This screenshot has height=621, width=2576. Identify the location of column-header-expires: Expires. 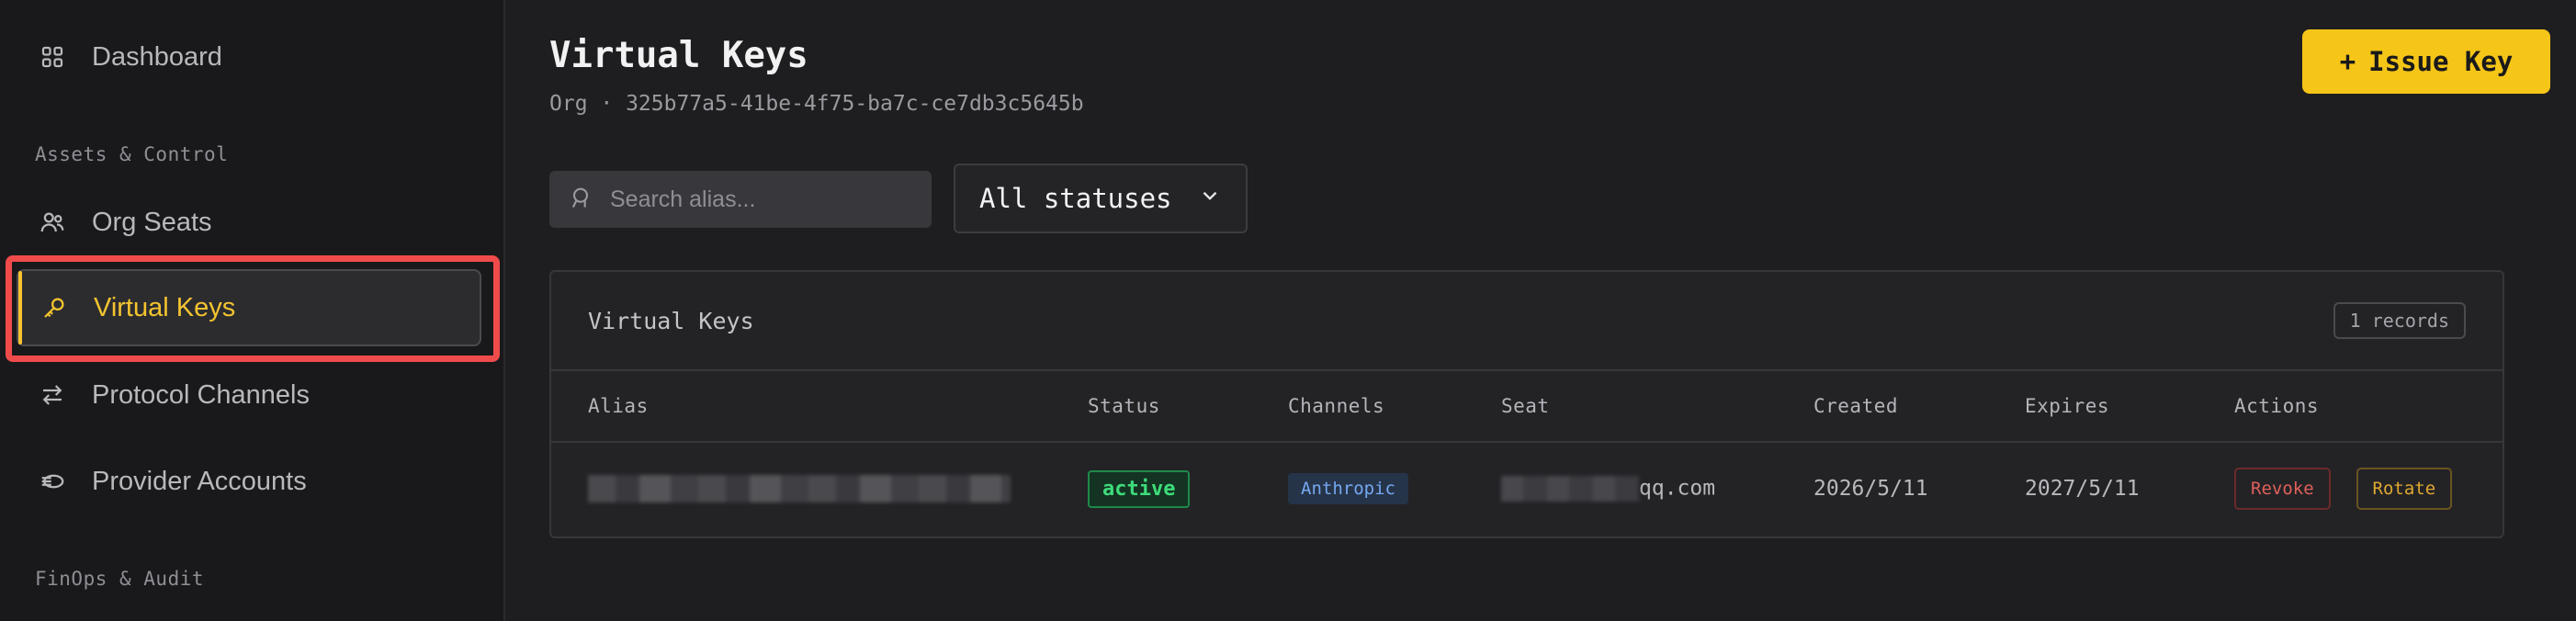
(2067, 406).